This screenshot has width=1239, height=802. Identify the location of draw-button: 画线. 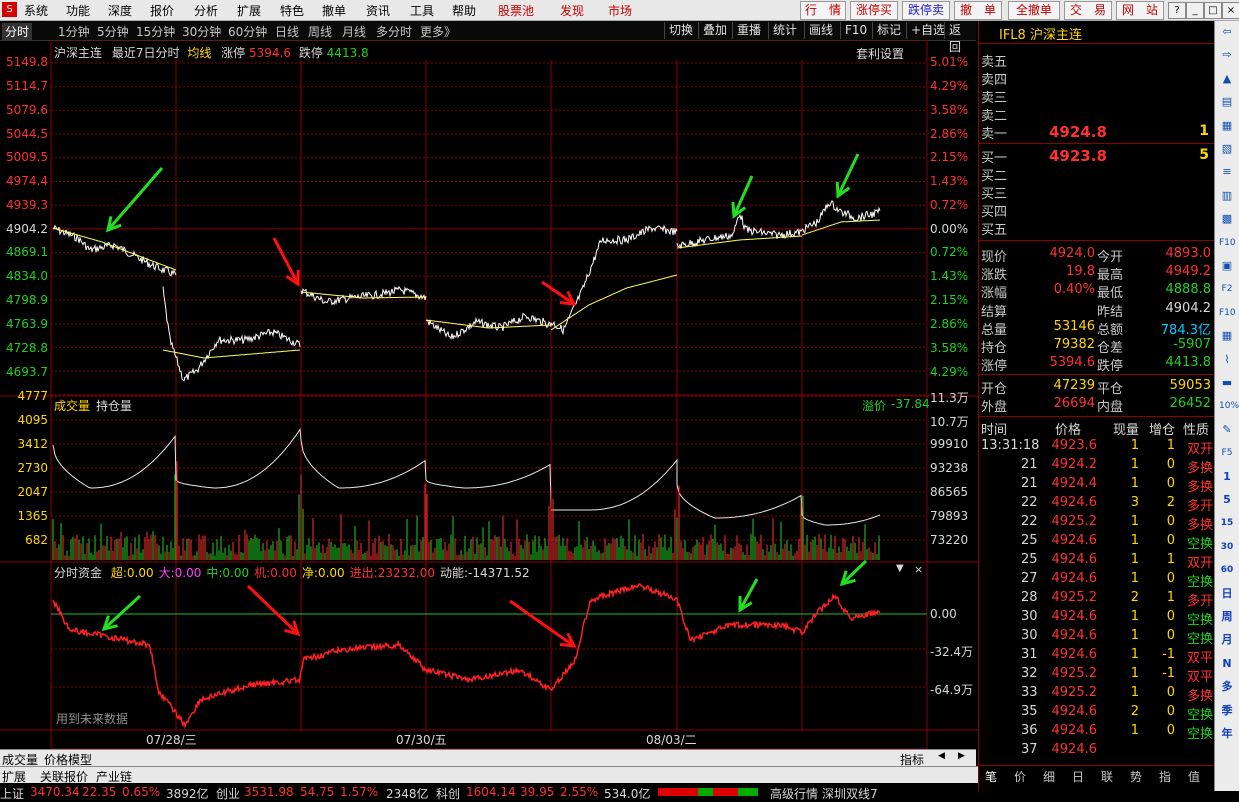
(820, 30).